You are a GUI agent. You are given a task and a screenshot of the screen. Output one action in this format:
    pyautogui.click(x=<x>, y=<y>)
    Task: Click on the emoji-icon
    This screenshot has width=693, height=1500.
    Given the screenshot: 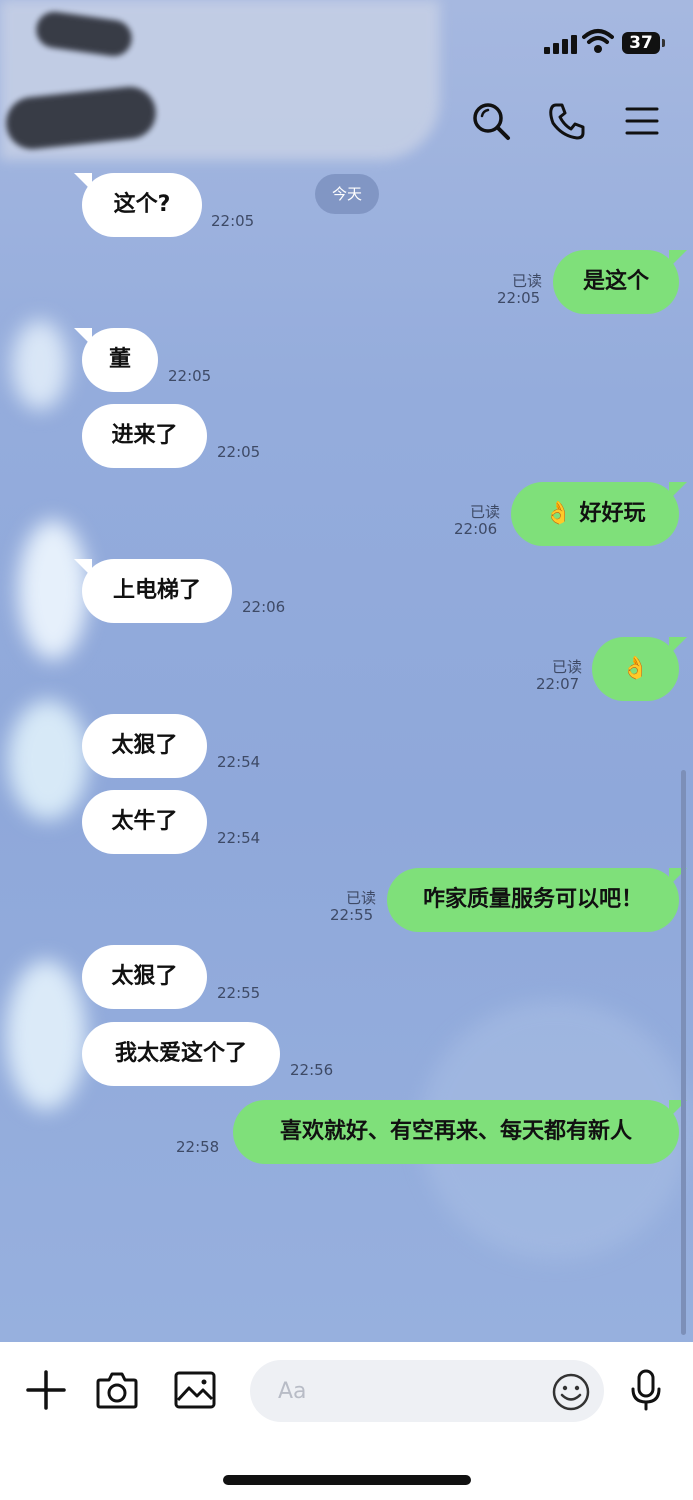 What is the action you would take?
    pyautogui.click(x=571, y=1392)
    